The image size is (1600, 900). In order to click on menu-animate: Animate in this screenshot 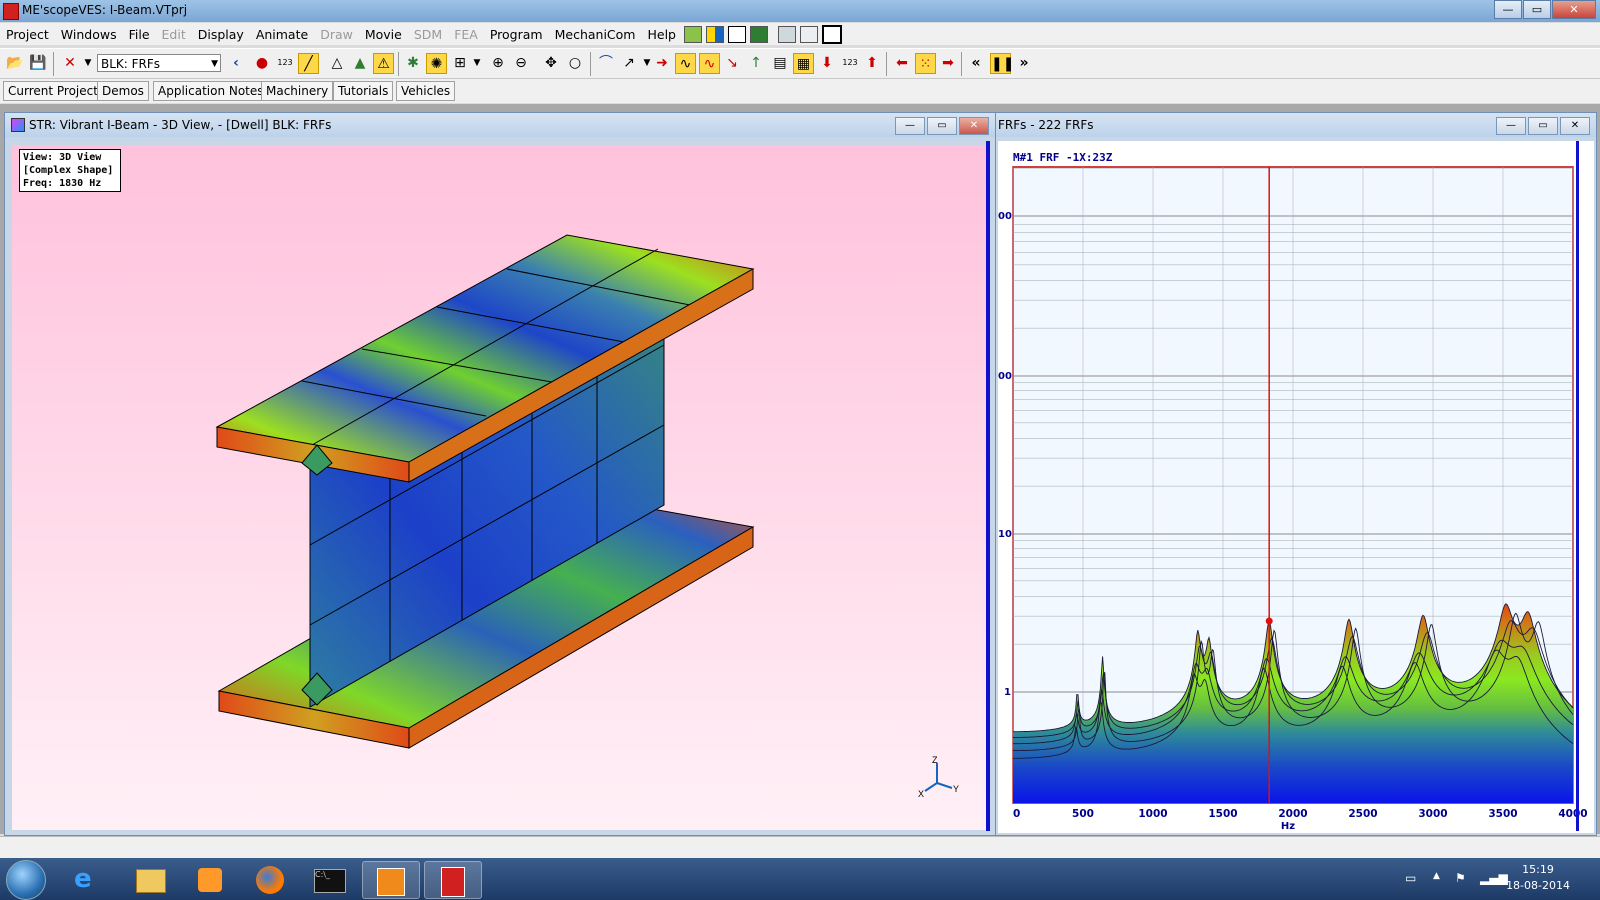, I will do `click(282, 34)`.